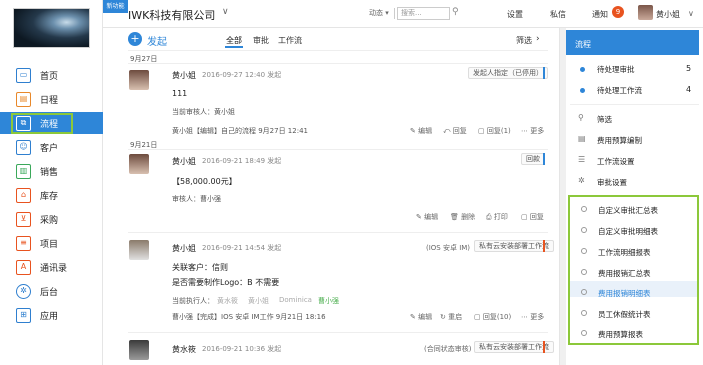 The image size is (703, 365). Describe the element at coordinates (624, 314) in the screenshot. I see `report-link: 员工休假统计表` at that location.